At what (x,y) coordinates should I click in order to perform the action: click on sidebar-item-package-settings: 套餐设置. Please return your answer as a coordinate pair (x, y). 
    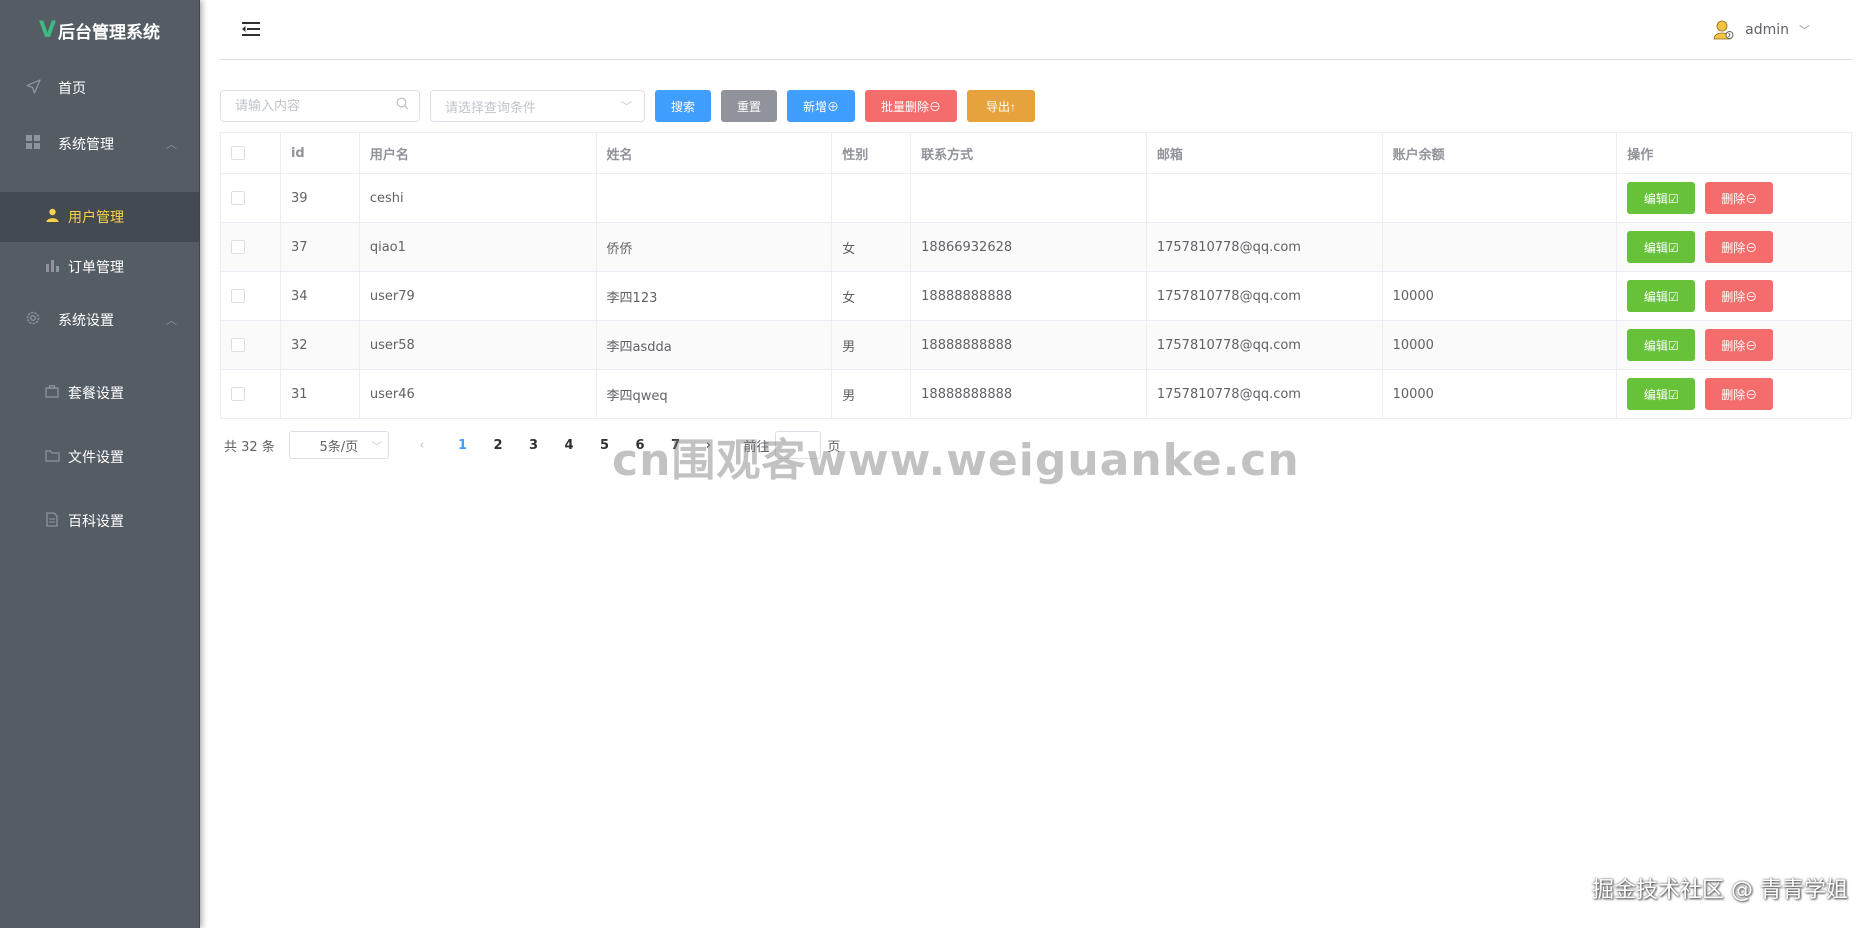
    Looking at the image, I should click on (99, 393).